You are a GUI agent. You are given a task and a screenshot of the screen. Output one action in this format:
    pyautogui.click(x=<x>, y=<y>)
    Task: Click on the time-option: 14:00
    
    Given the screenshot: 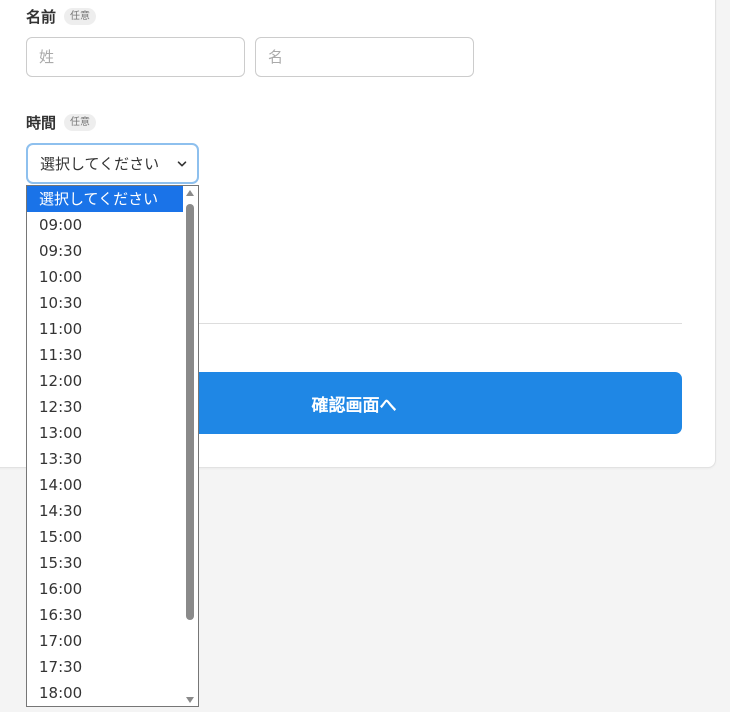 What is the action you would take?
    pyautogui.click(x=105, y=485)
    